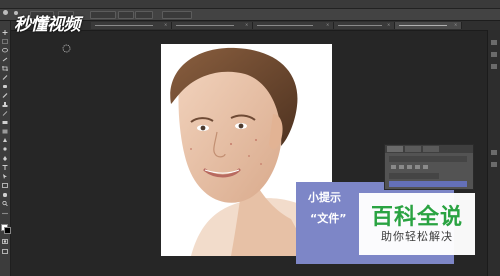 Image resolution: width=500 pixels, height=276 pixels. I want to click on tool-preset-icon, so click(5, 12).